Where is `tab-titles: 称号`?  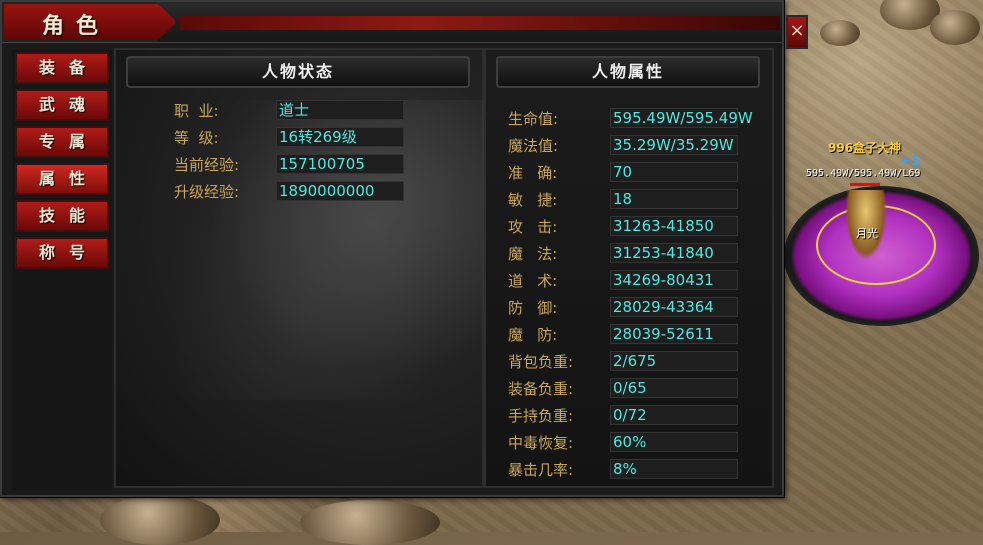 tab-titles: 称号 is located at coordinates (62, 253).